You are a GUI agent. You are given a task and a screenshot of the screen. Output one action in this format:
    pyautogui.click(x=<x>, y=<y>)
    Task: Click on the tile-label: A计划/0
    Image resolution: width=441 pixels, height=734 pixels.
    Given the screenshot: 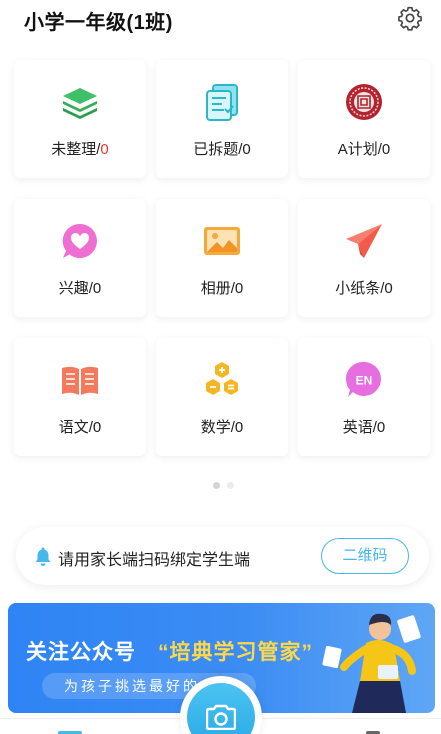 What is the action you would take?
    pyautogui.click(x=364, y=149)
    